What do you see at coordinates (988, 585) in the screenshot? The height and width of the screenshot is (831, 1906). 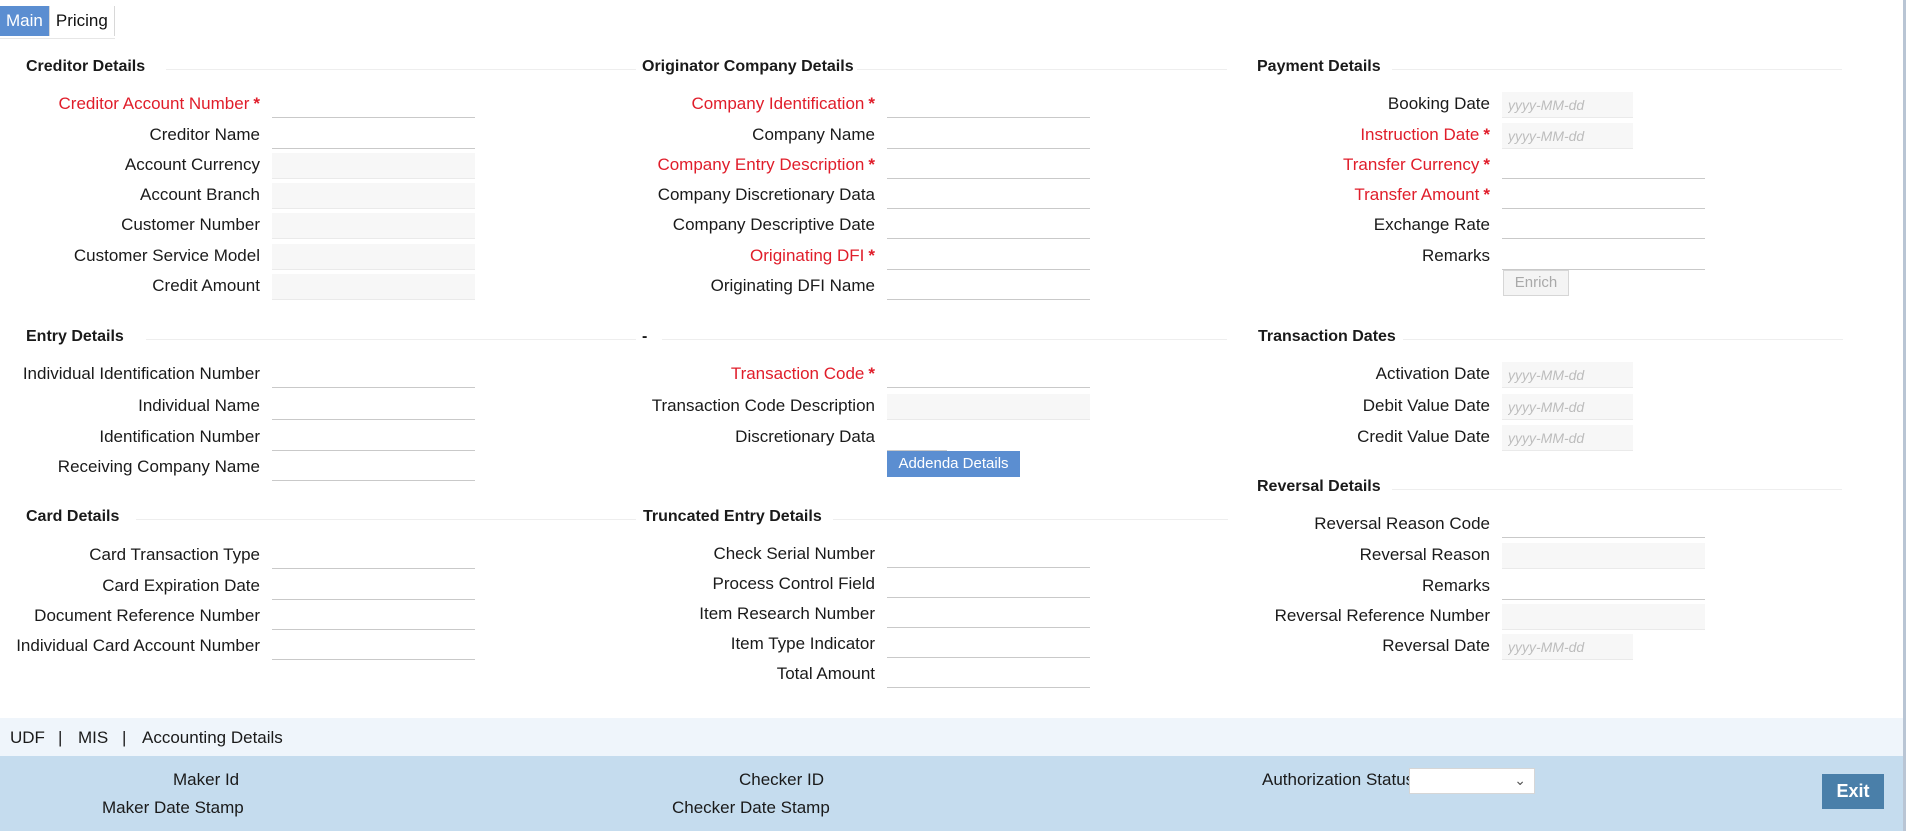 I see `process-control-field-input` at bounding box center [988, 585].